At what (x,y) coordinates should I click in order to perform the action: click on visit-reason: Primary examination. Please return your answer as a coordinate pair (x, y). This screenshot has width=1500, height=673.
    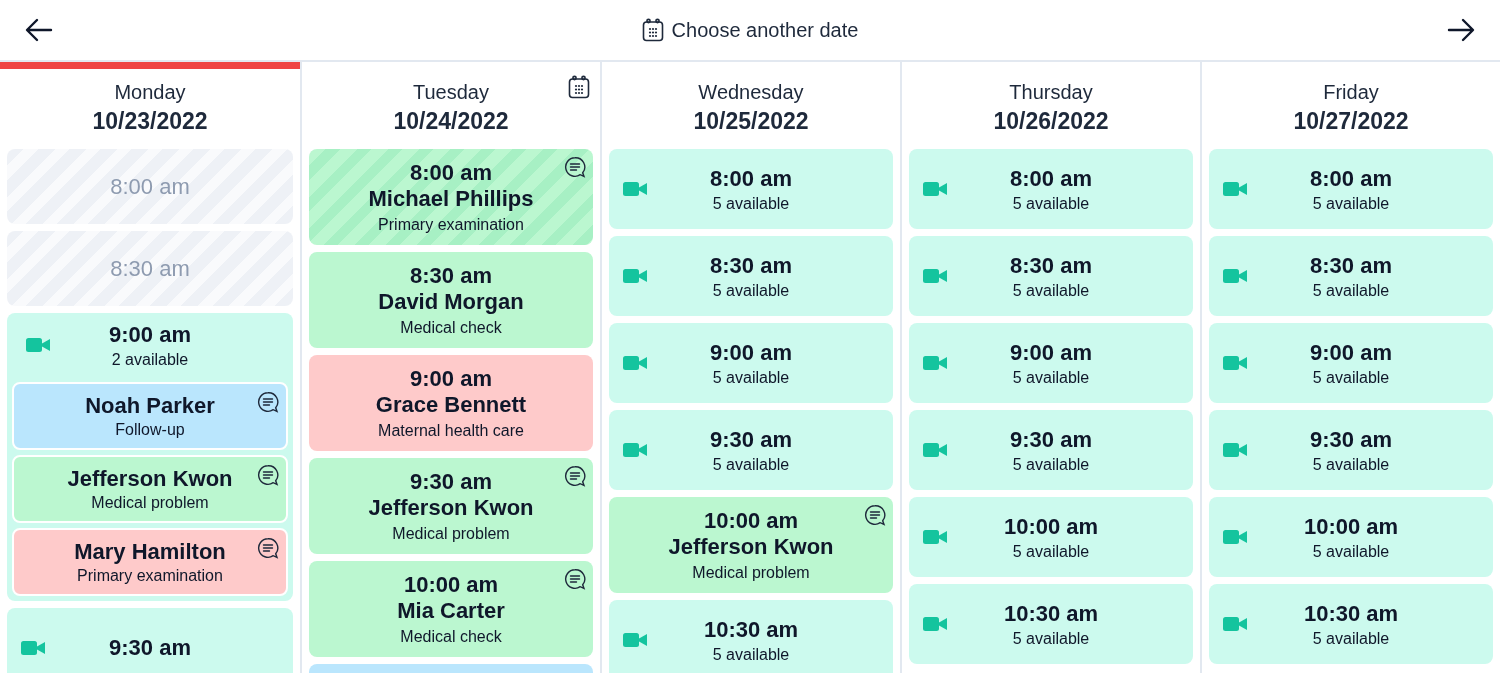
    Looking at the image, I should click on (451, 225).